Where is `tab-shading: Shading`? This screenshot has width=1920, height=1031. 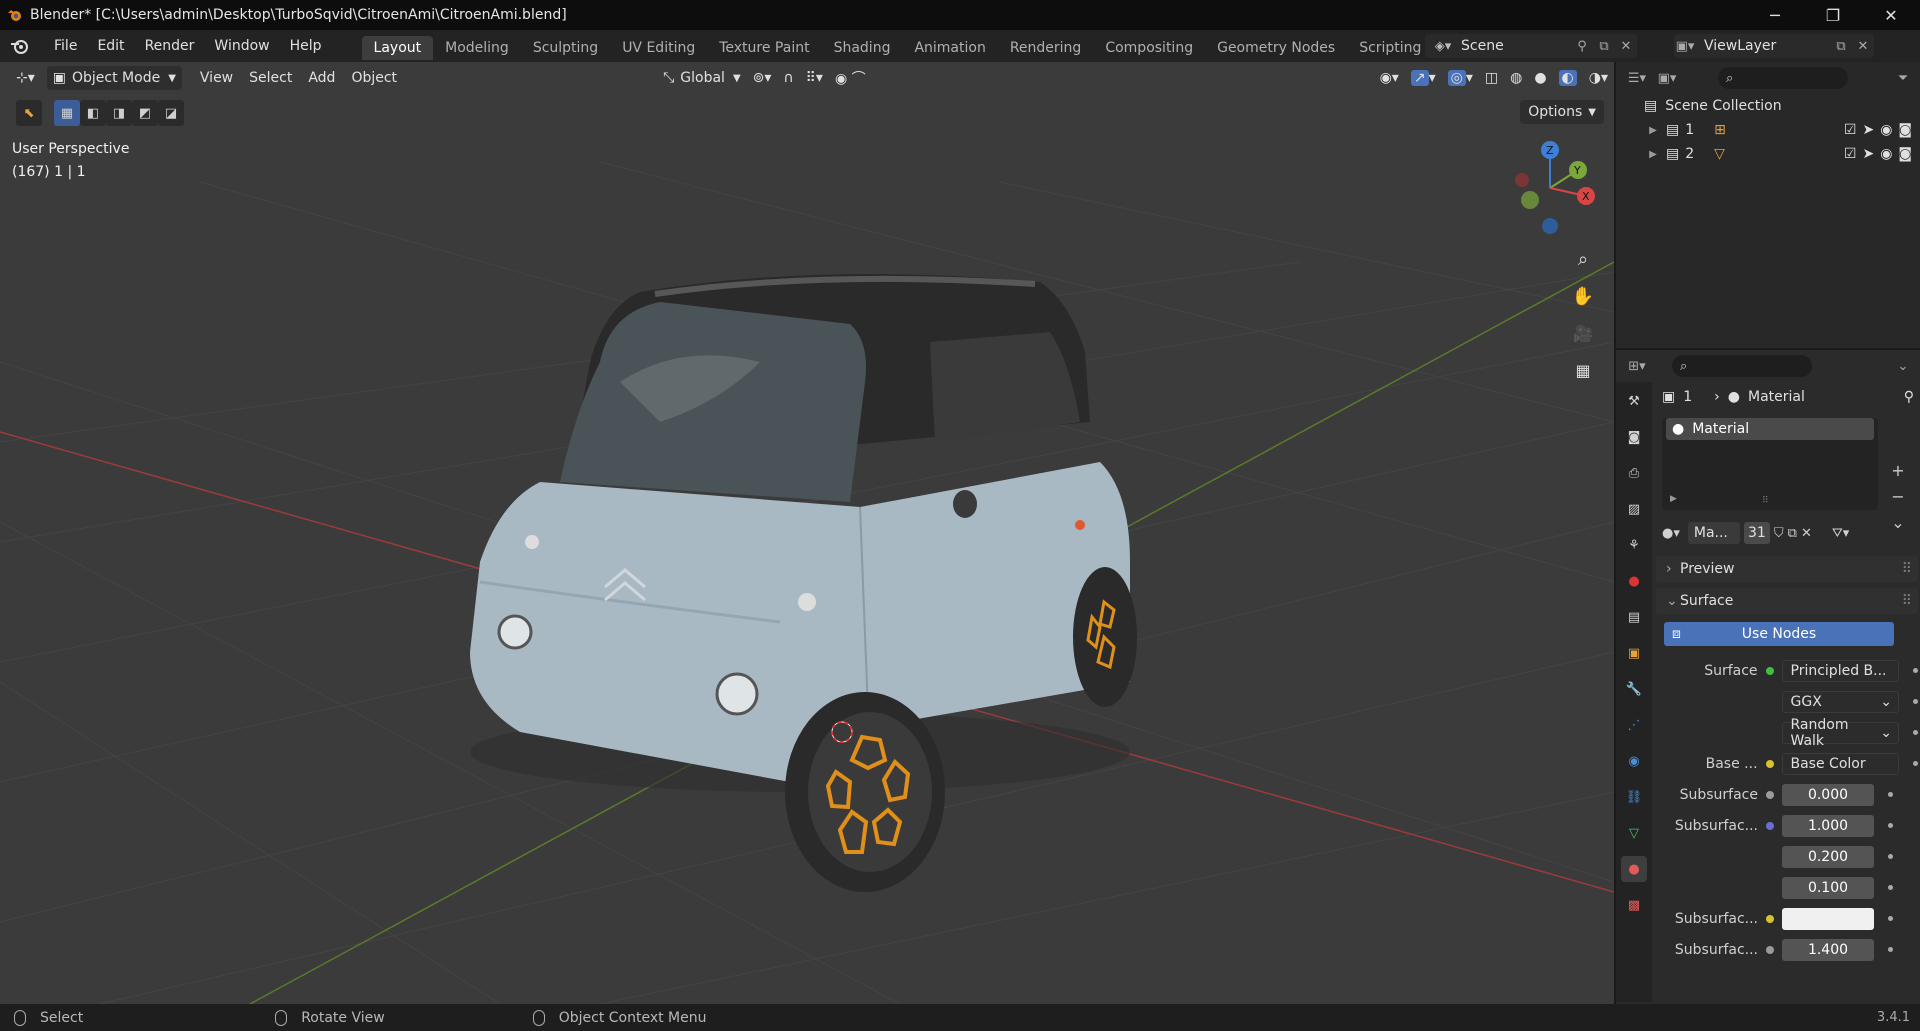
tab-shading: Shading is located at coordinates (862, 48).